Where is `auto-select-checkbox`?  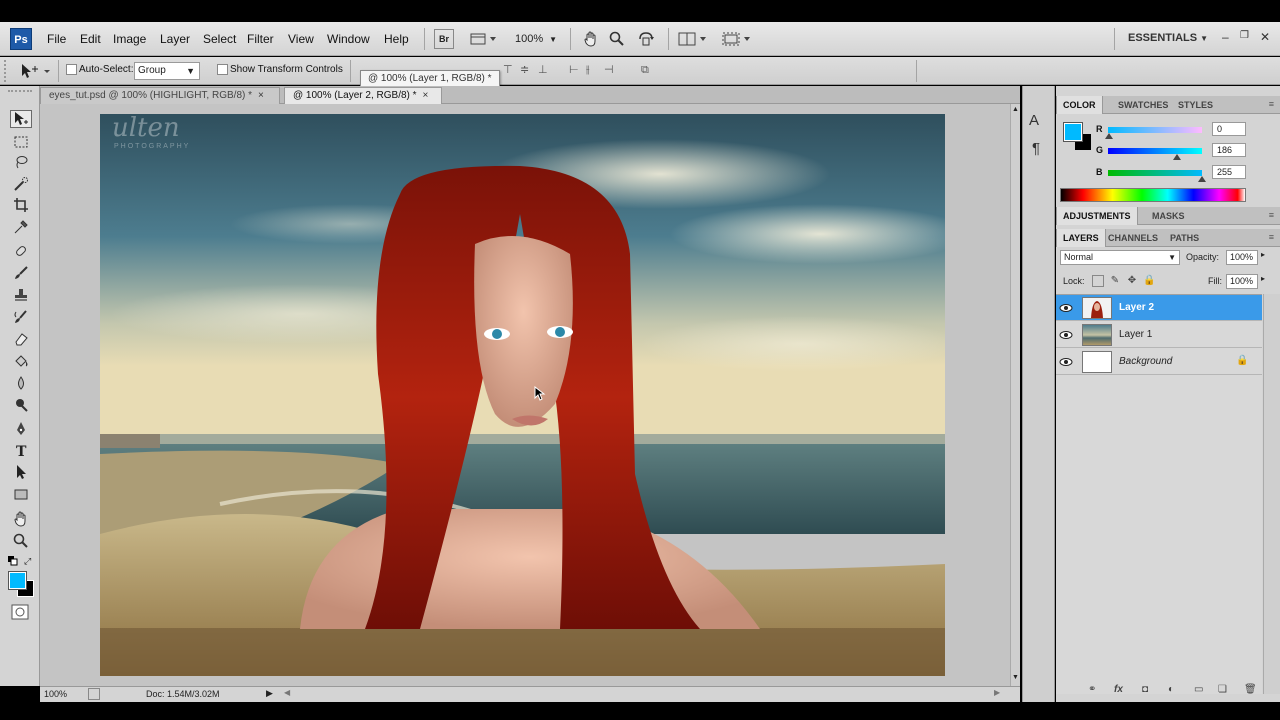 auto-select-checkbox is located at coordinates (71, 69).